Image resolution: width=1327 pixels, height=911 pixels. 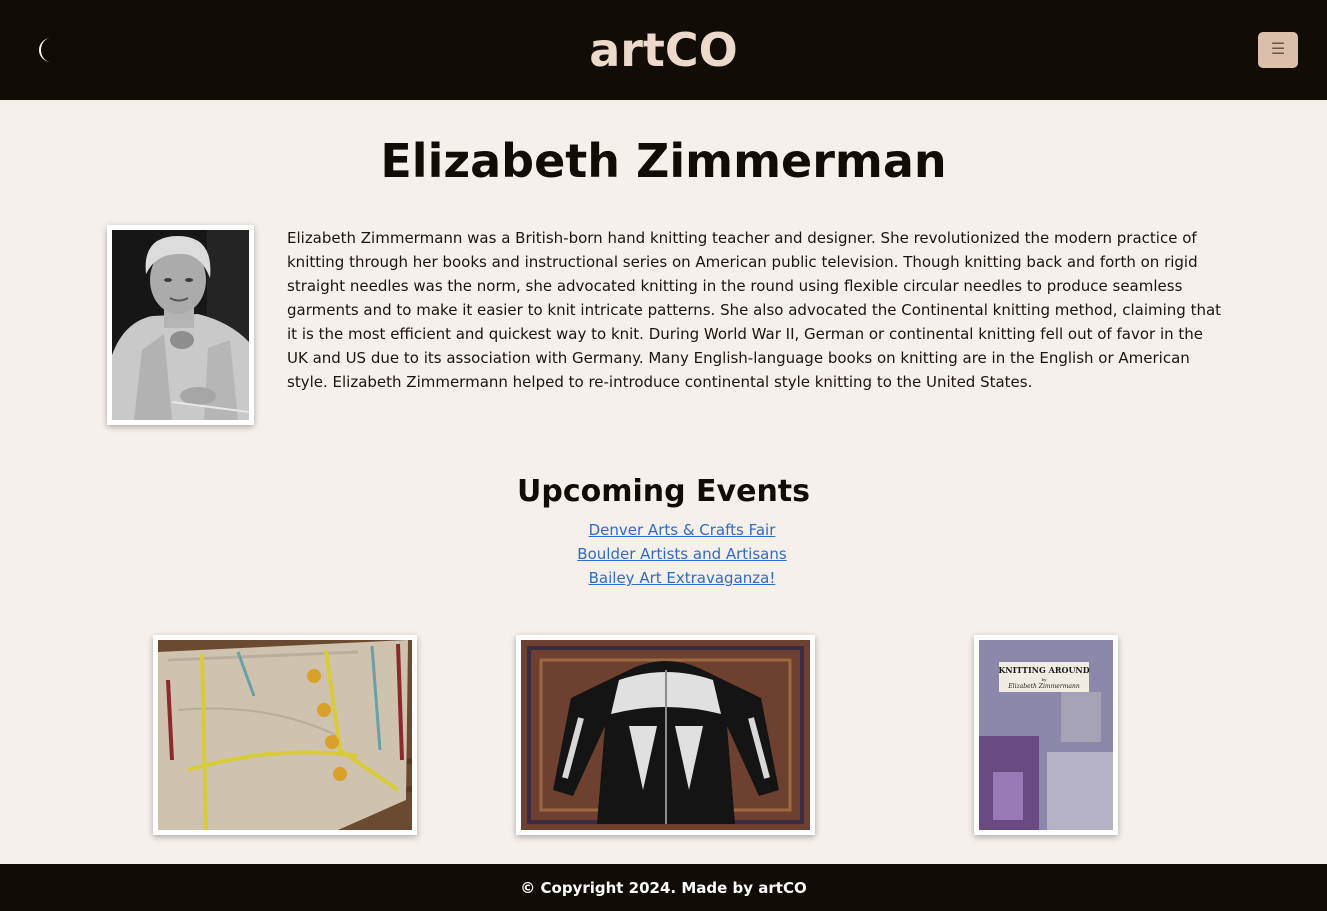 I want to click on brand-logo: artCO, so click(x=663, y=50).